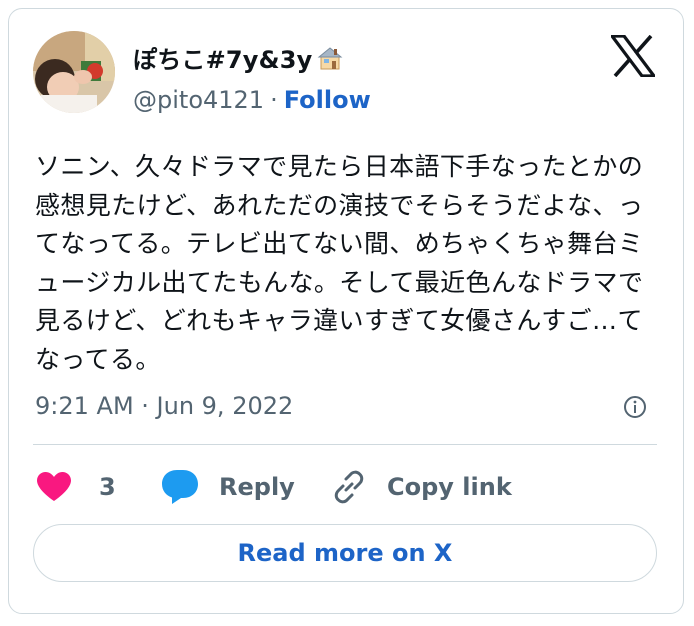  I want to click on x-logo-icon, so click(633, 56).